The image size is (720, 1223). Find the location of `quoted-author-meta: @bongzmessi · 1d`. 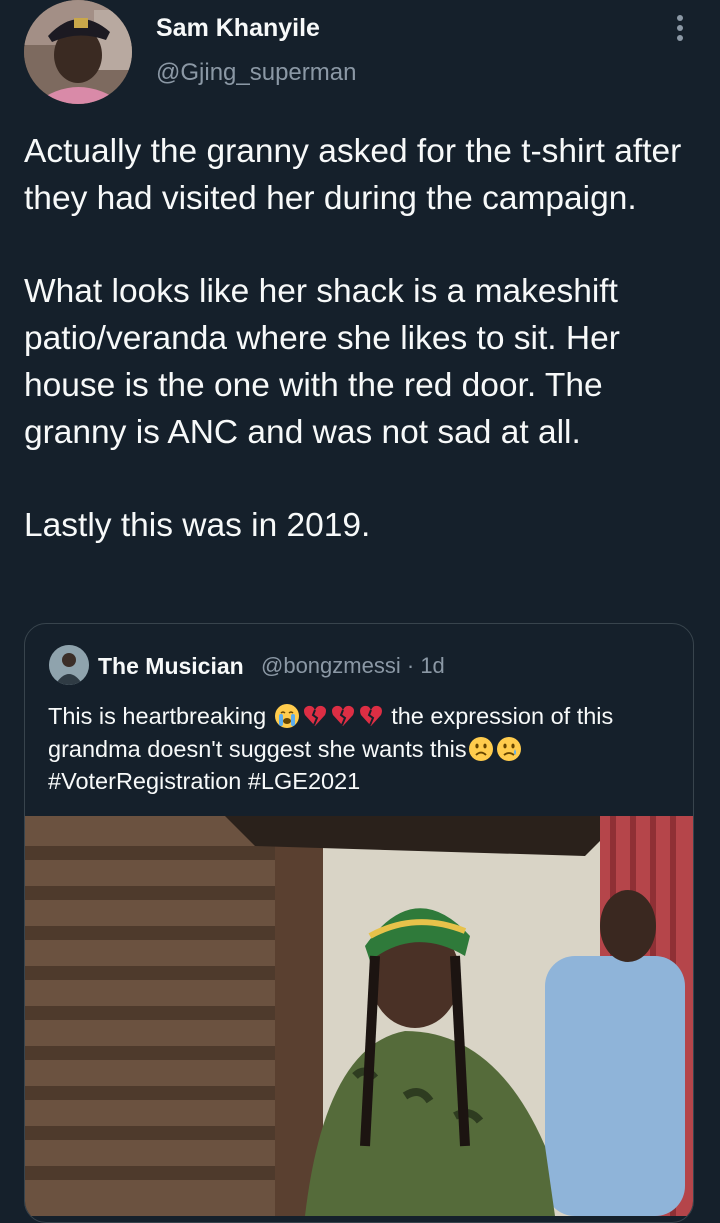

quoted-author-meta: @bongzmessi · 1d is located at coordinates (353, 666).